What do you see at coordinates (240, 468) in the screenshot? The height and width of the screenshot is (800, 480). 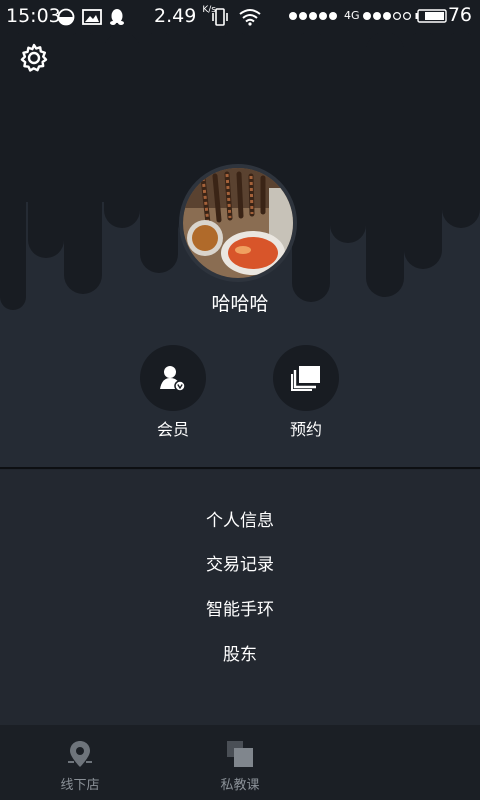 I see `section-divider` at bounding box center [240, 468].